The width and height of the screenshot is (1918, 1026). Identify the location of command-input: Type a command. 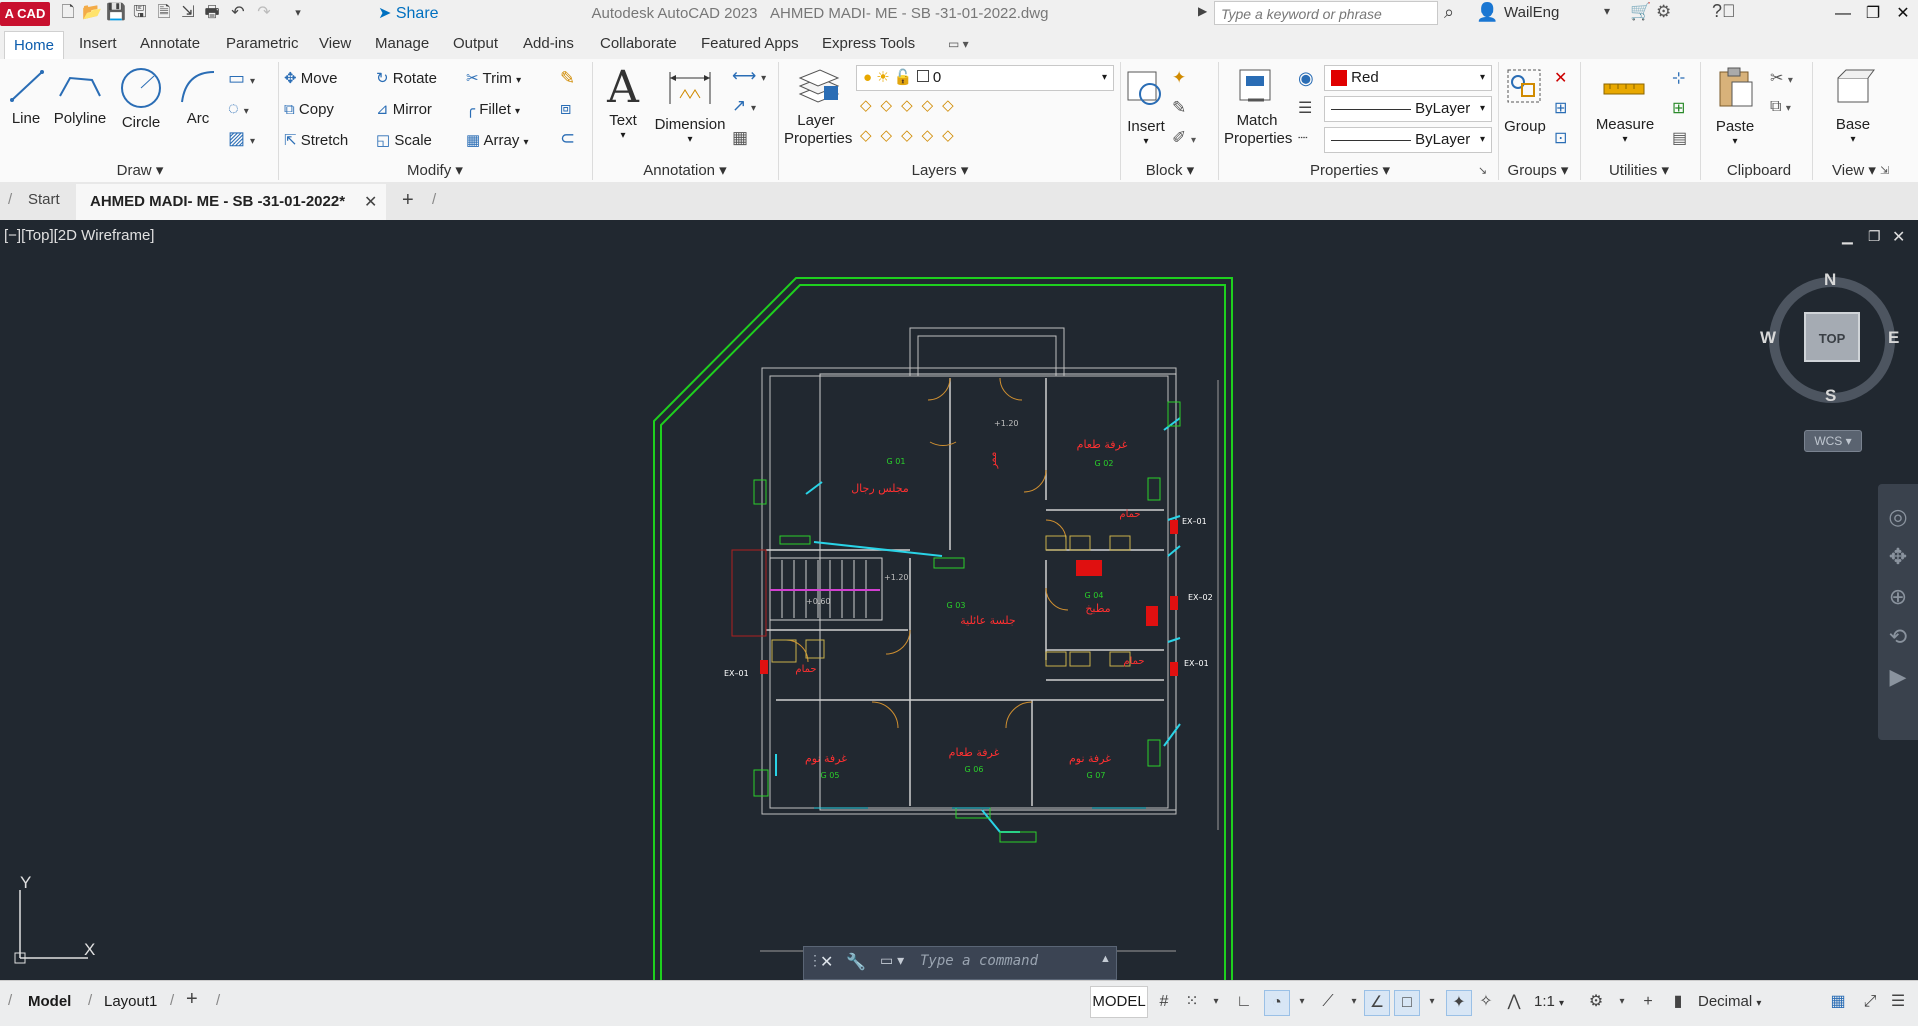
(979, 961).